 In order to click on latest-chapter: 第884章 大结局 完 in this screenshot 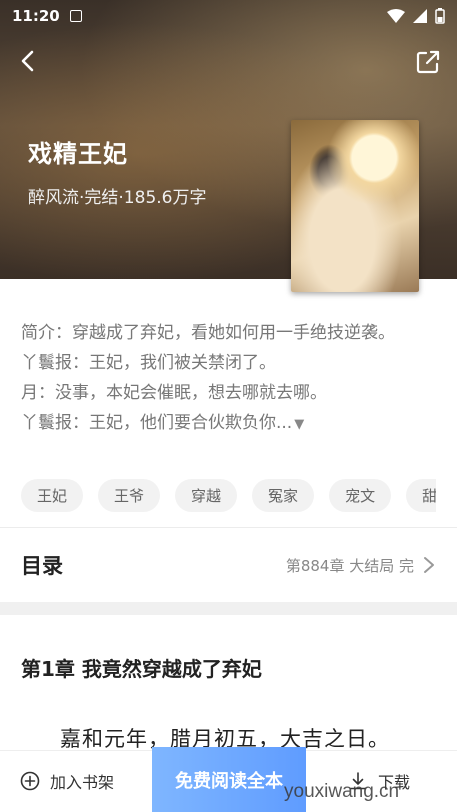, I will do `click(349, 565)`.